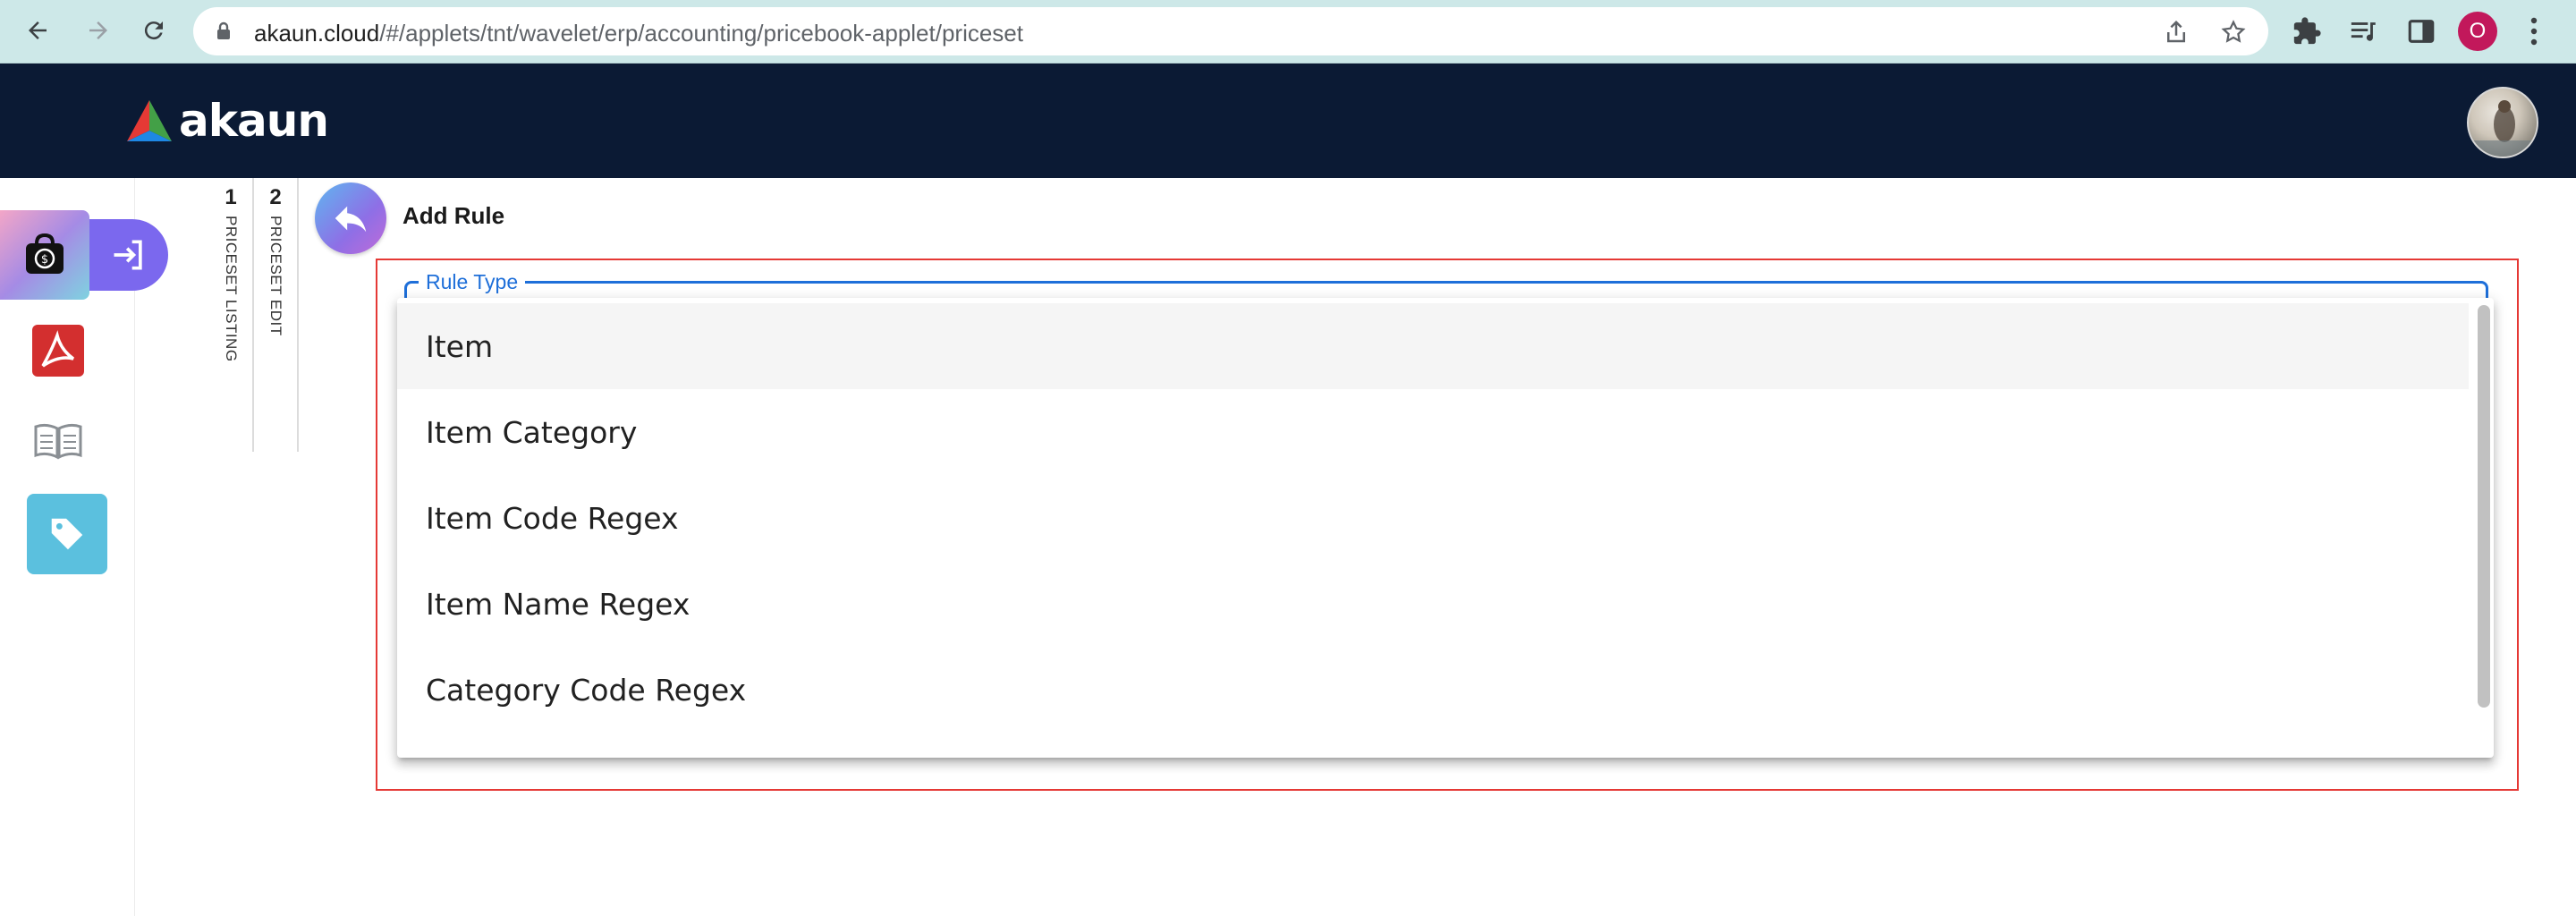 Image resolution: width=2576 pixels, height=916 pixels. I want to click on reload-icon, so click(154, 30).